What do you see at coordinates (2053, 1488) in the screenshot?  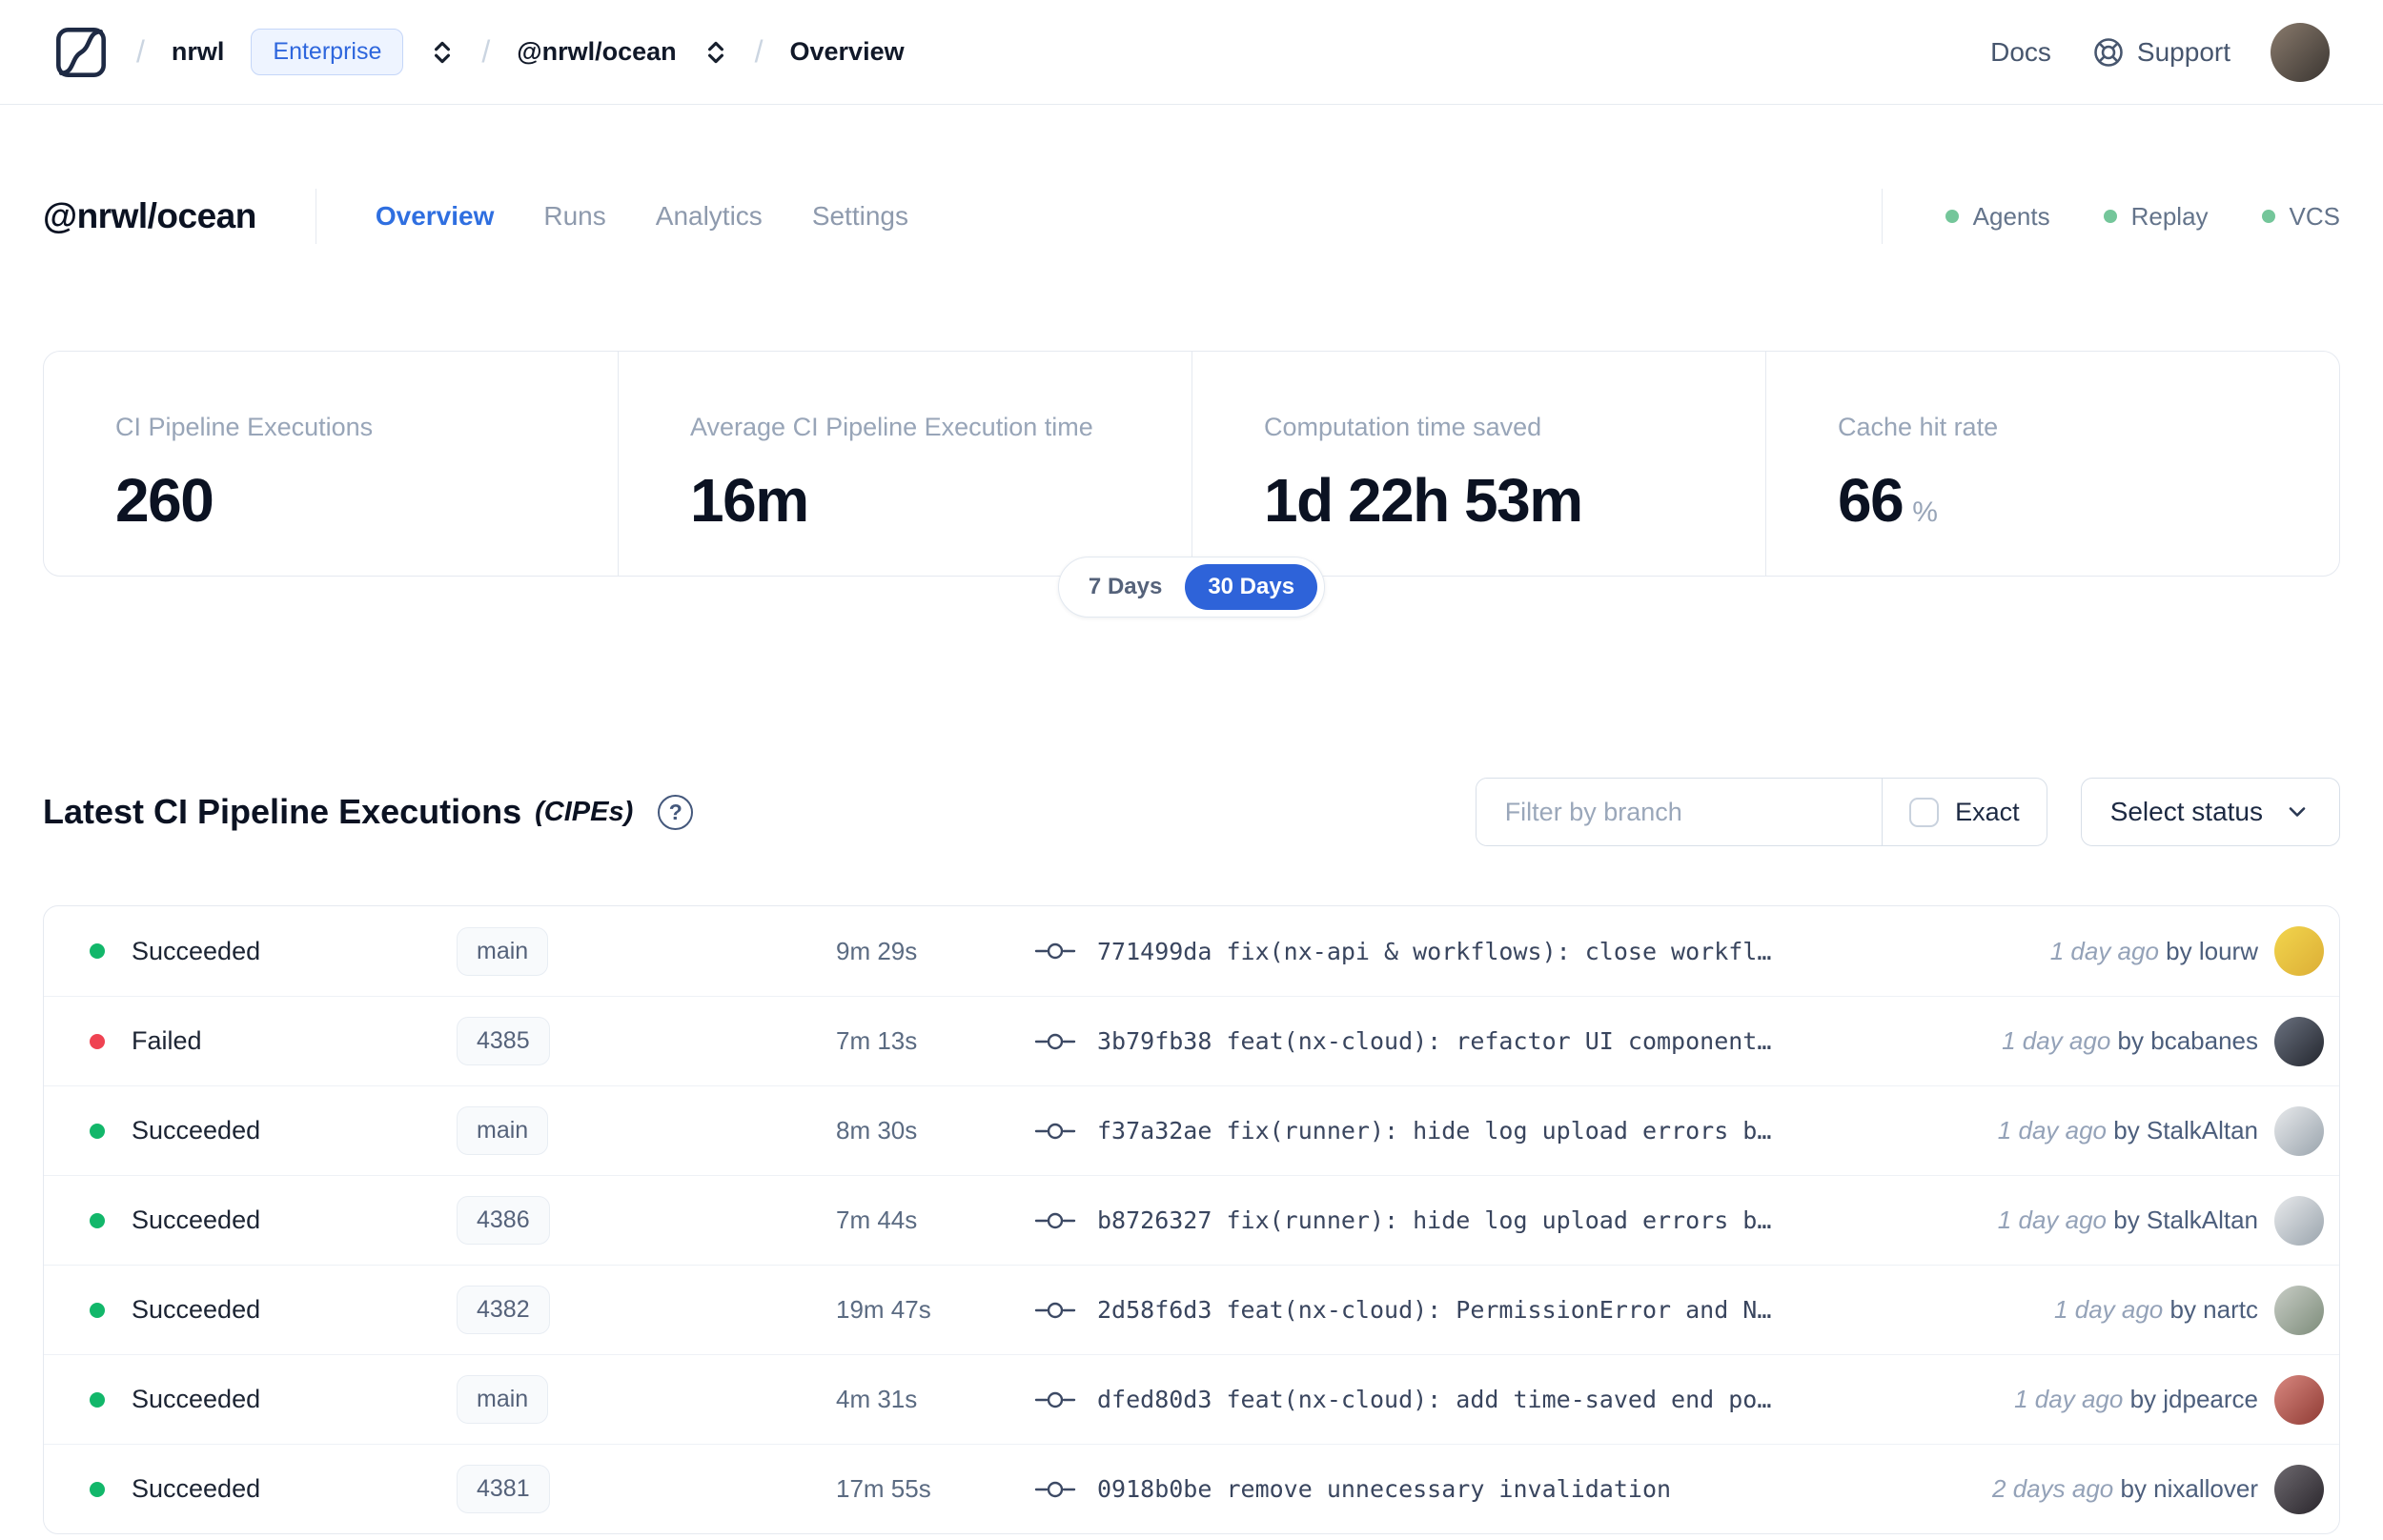 I see `time-ago-label: 2 days ago` at bounding box center [2053, 1488].